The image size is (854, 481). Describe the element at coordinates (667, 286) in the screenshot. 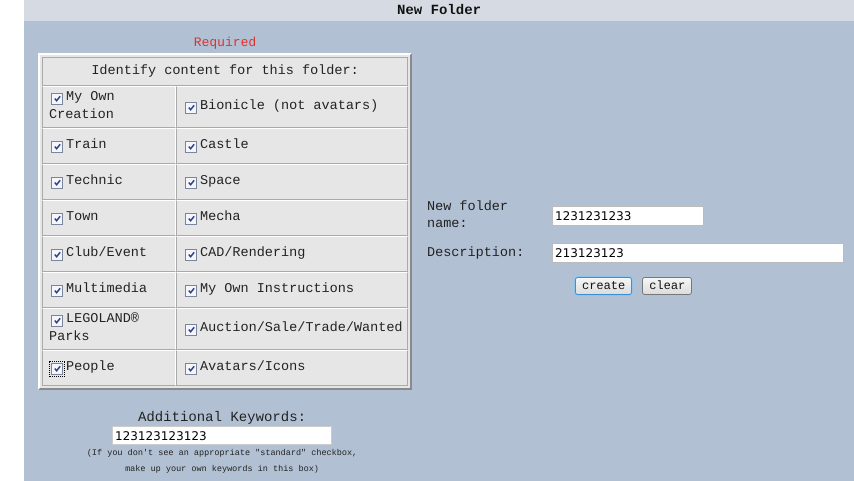

I see `clear-button: clear` at that location.